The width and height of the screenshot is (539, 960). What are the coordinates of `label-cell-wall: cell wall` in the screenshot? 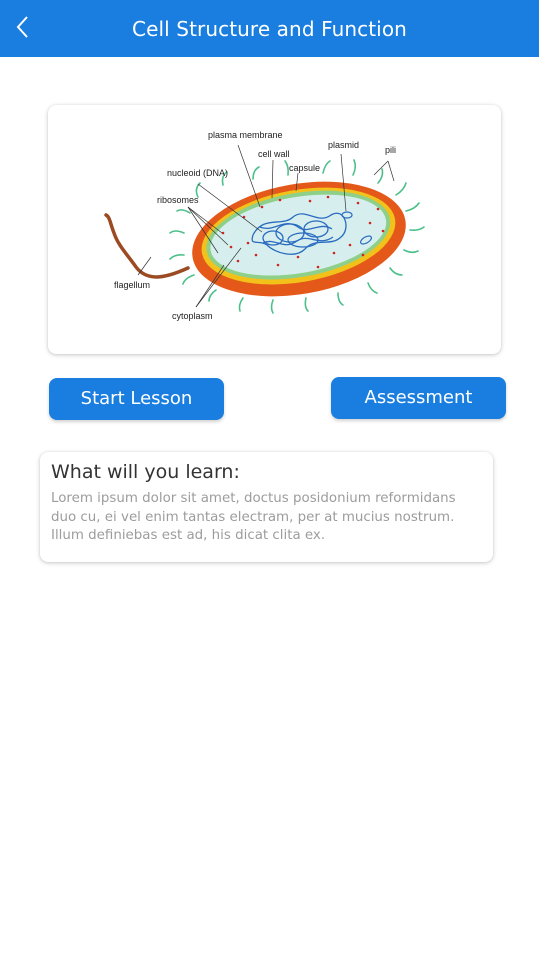 It's located at (274, 154).